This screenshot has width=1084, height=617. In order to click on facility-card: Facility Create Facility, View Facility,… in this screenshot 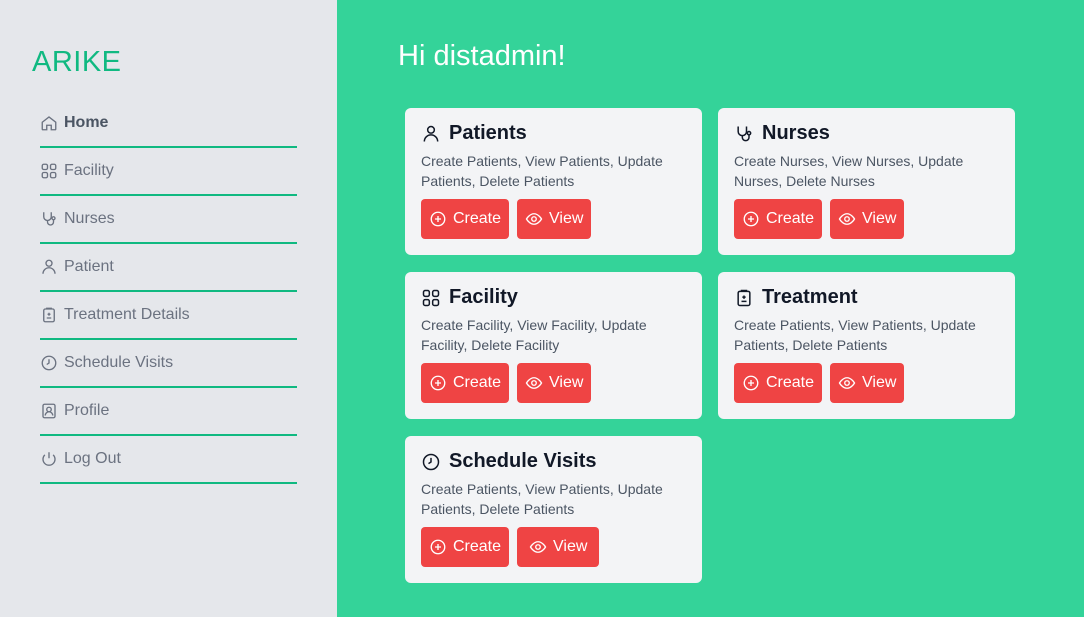, I will do `click(553, 345)`.